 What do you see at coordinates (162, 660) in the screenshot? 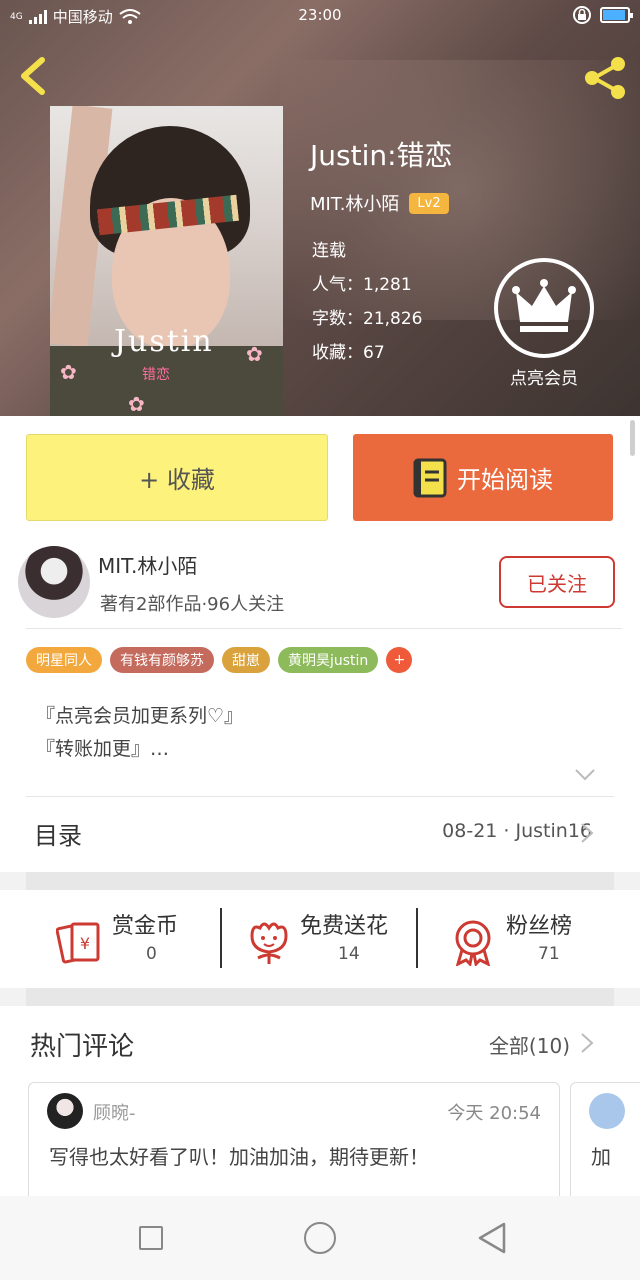
I see `tag: 有钱有颜够苏` at bounding box center [162, 660].